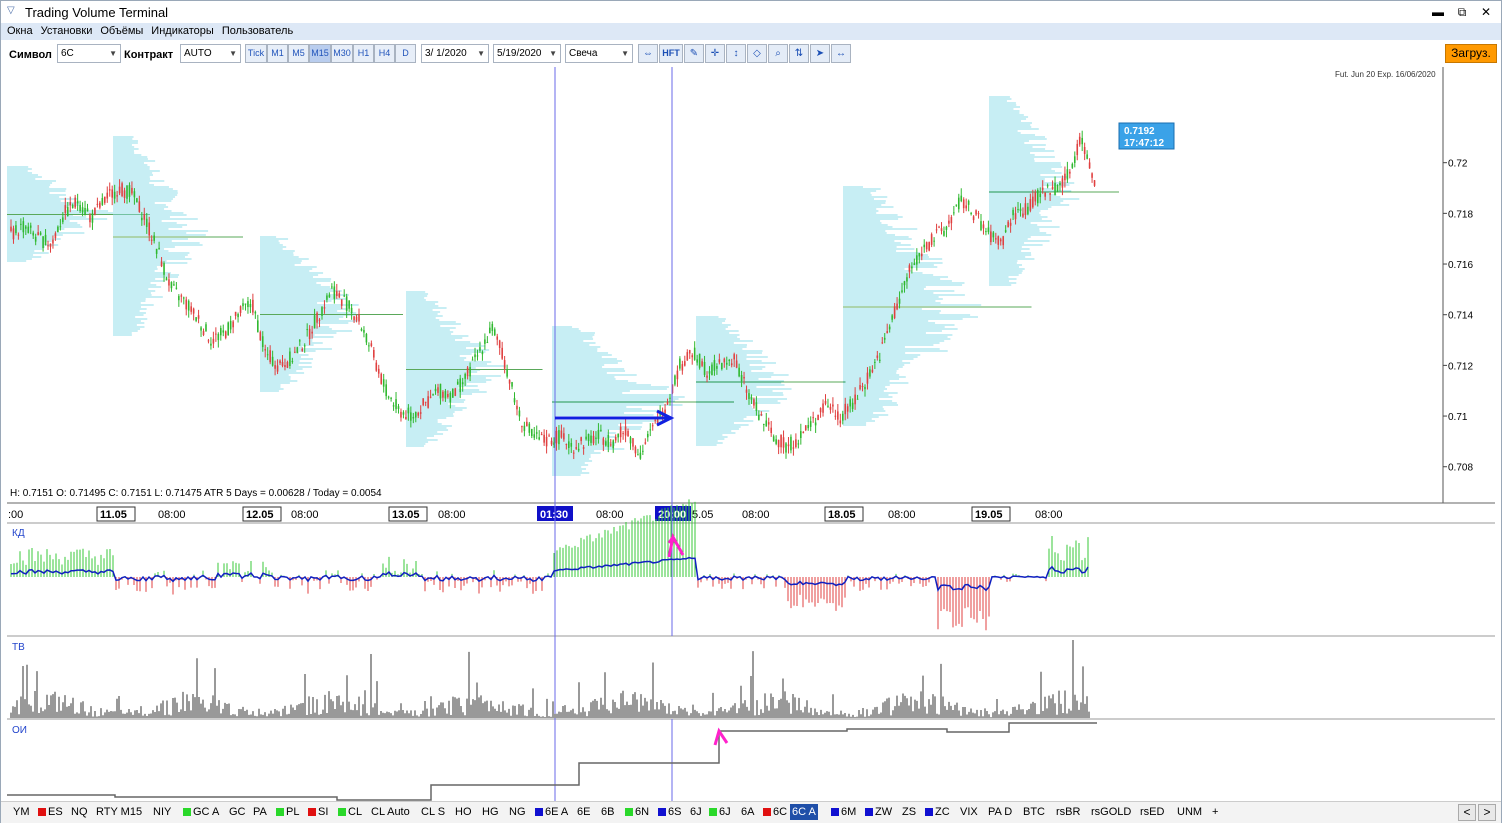  What do you see at coordinates (778, 53) in the screenshot?
I see `zoom-icon: ⌕` at bounding box center [778, 53].